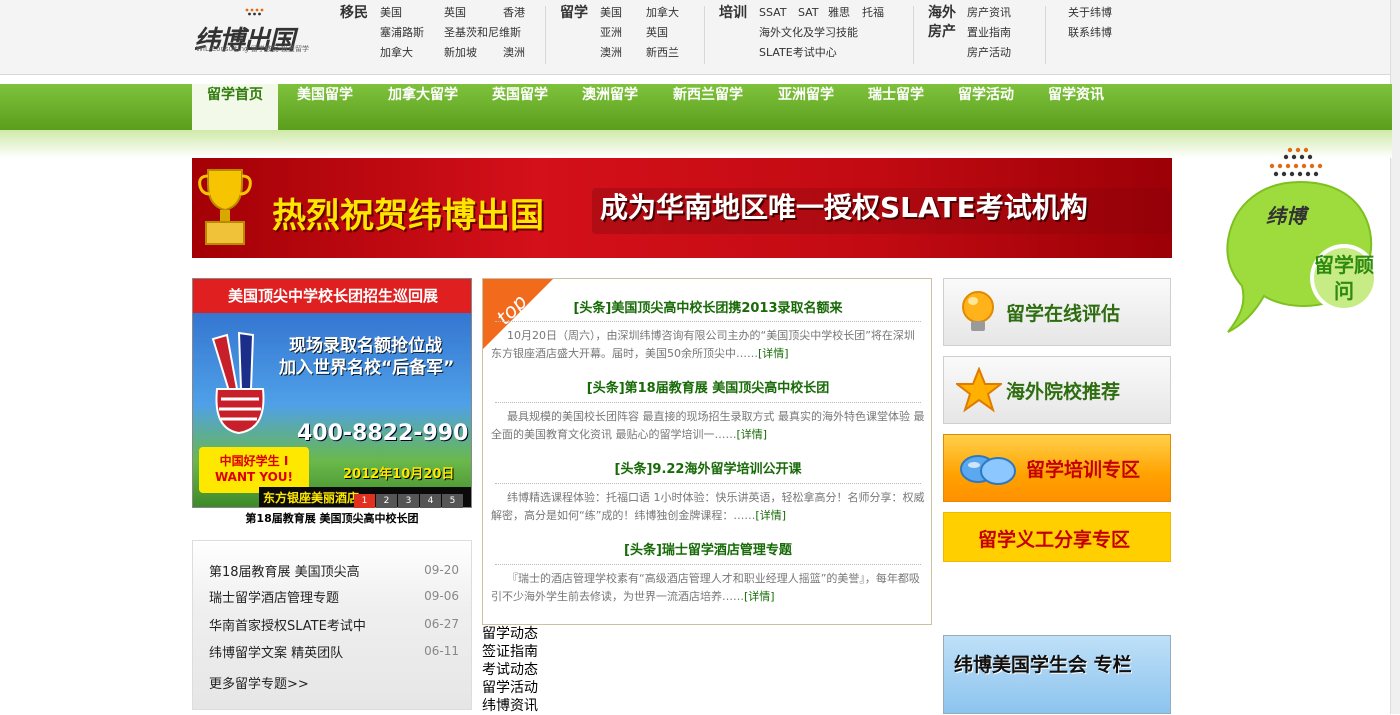 The width and height of the screenshot is (1400, 715). Describe the element at coordinates (1063, 392) in the screenshot. I see `box-label: 海外院校推荐` at that location.